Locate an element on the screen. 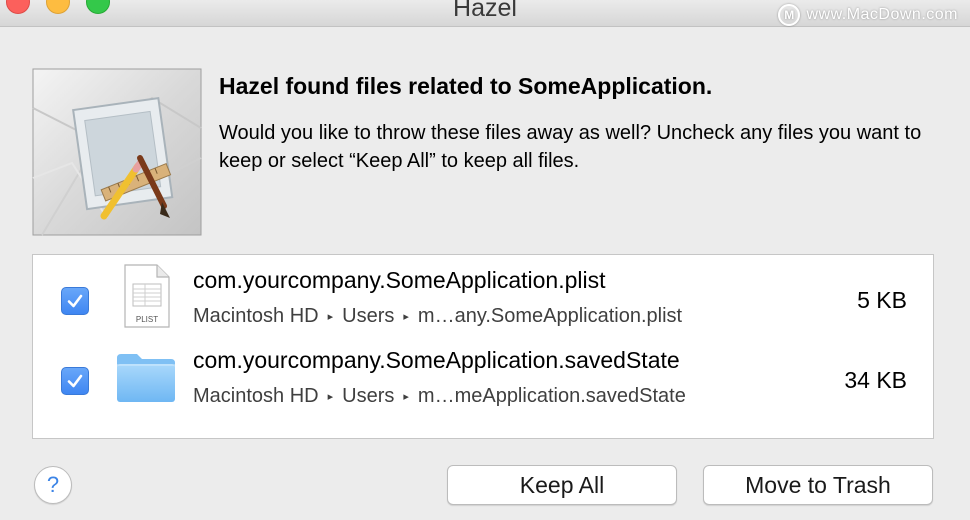 The width and height of the screenshot is (970, 520). hazel-crumpled-paper-icon is located at coordinates (117, 152).